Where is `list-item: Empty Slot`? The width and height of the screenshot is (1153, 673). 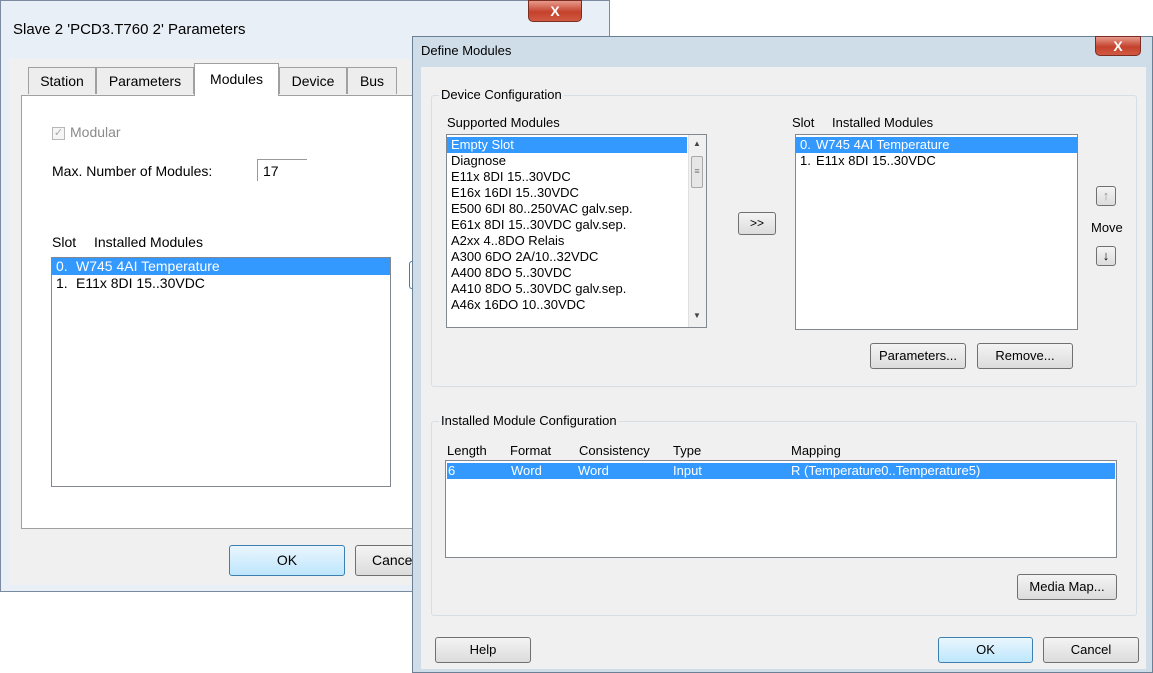 list-item: Empty Slot is located at coordinates (567, 145).